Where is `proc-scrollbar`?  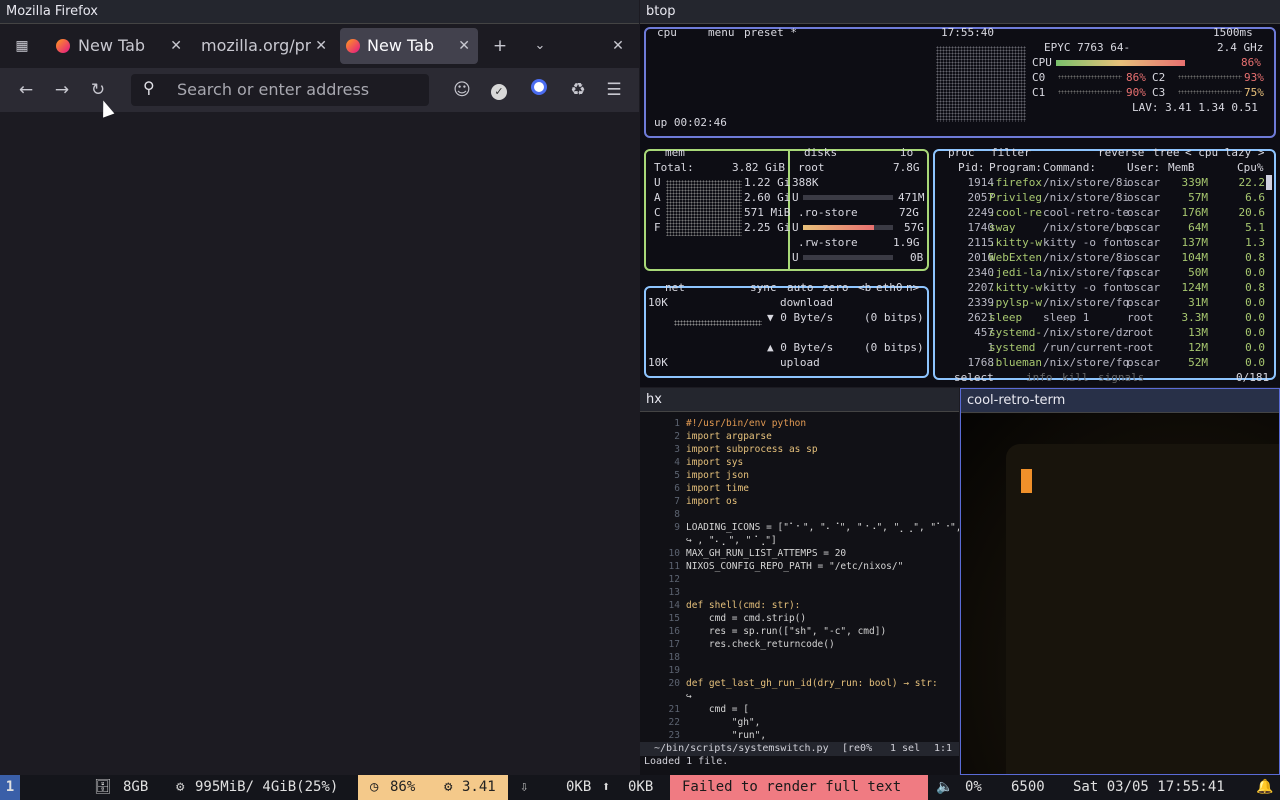
proc-scrollbar is located at coordinates (1269, 182).